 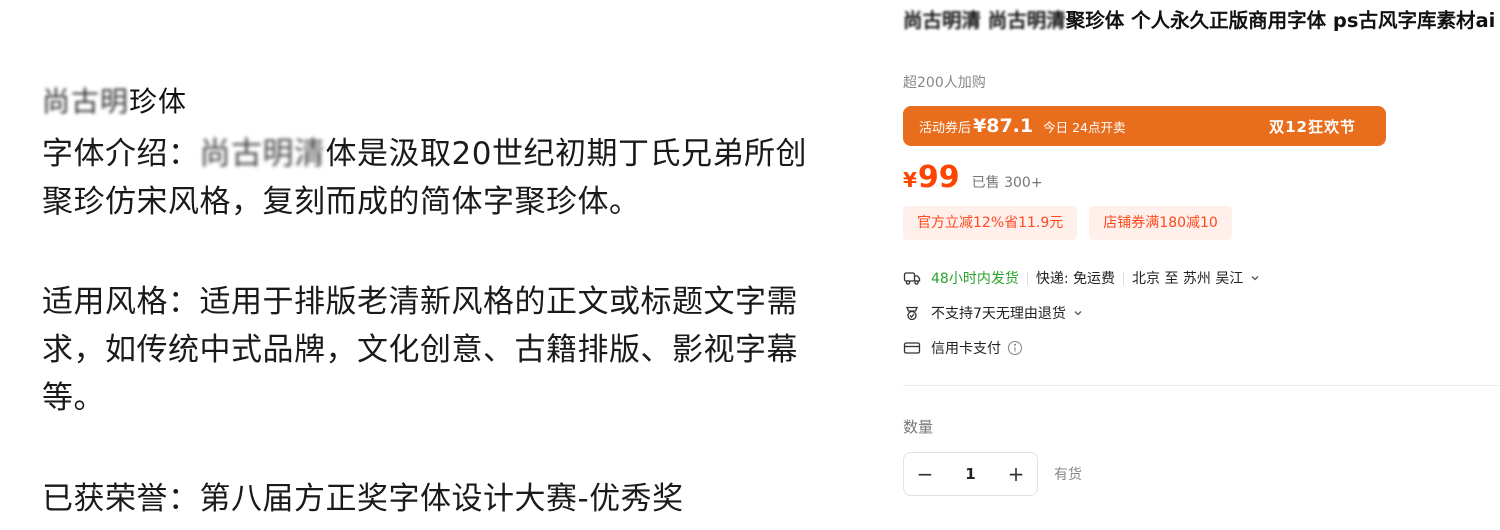 I want to click on discount-tag-store-coupon: 店铺券满180减10, so click(x=1160, y=223).